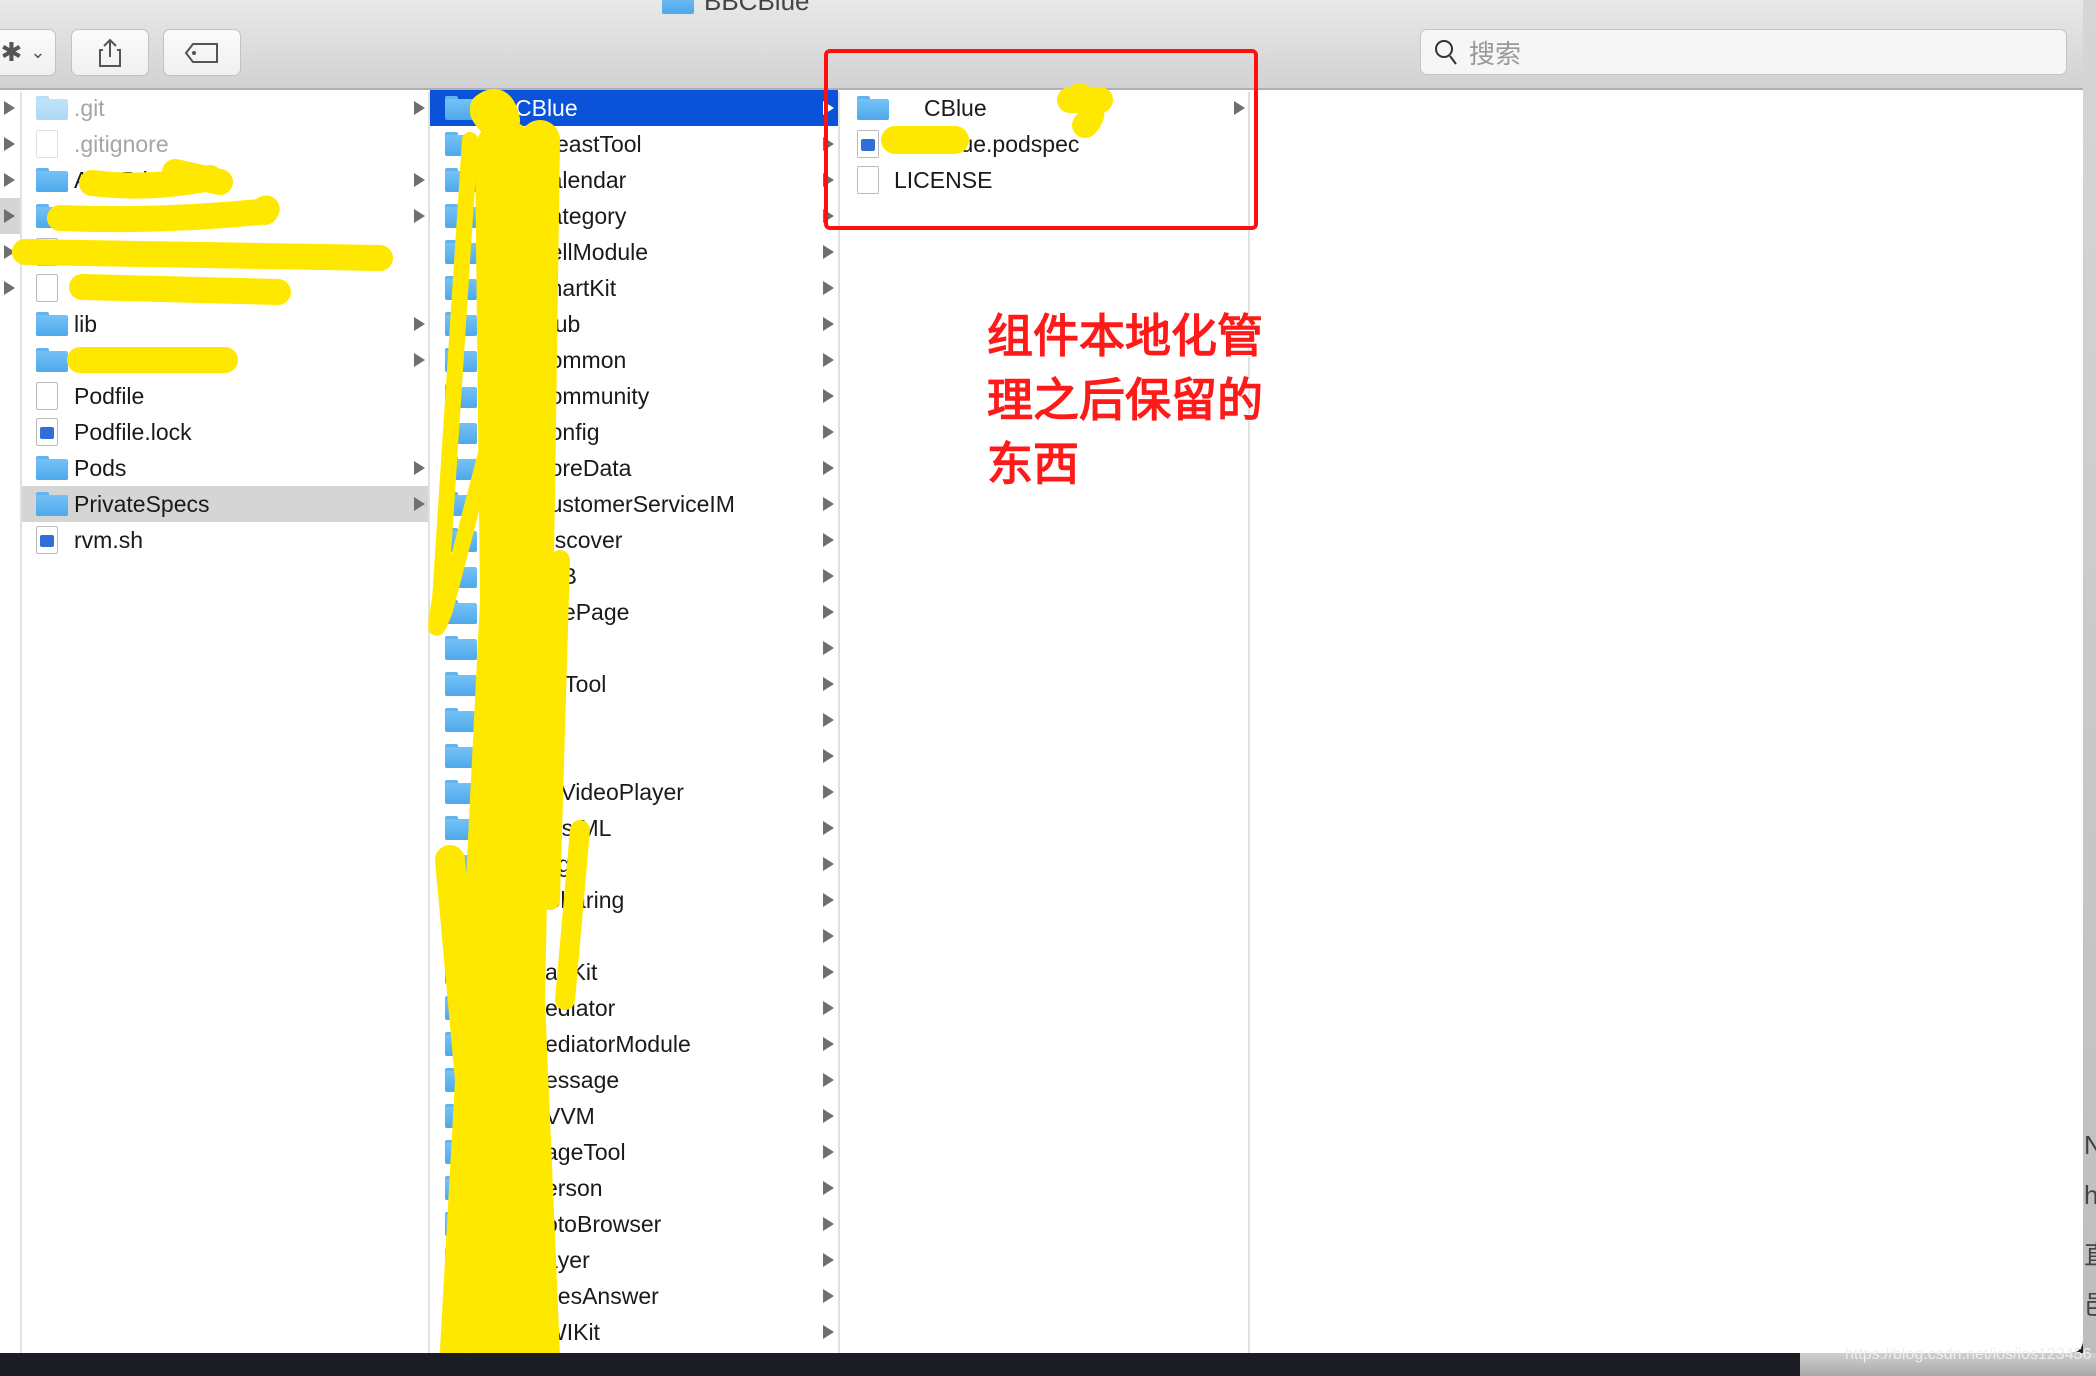 The image size is (2096, 1376). Describe the element at coordinates (1033, 464) in the screenshot. I see `annotation-line: 东西` at that location.